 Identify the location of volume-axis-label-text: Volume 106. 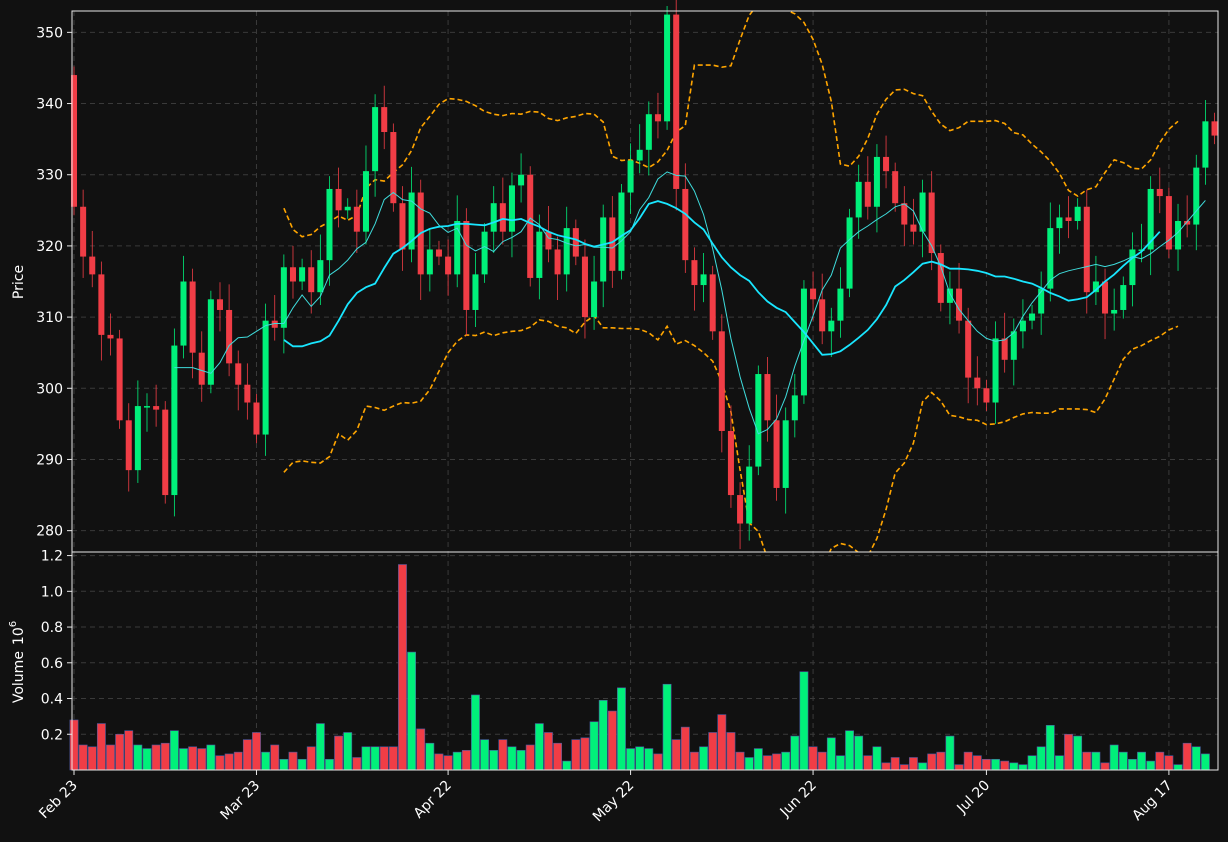
(17, 662).